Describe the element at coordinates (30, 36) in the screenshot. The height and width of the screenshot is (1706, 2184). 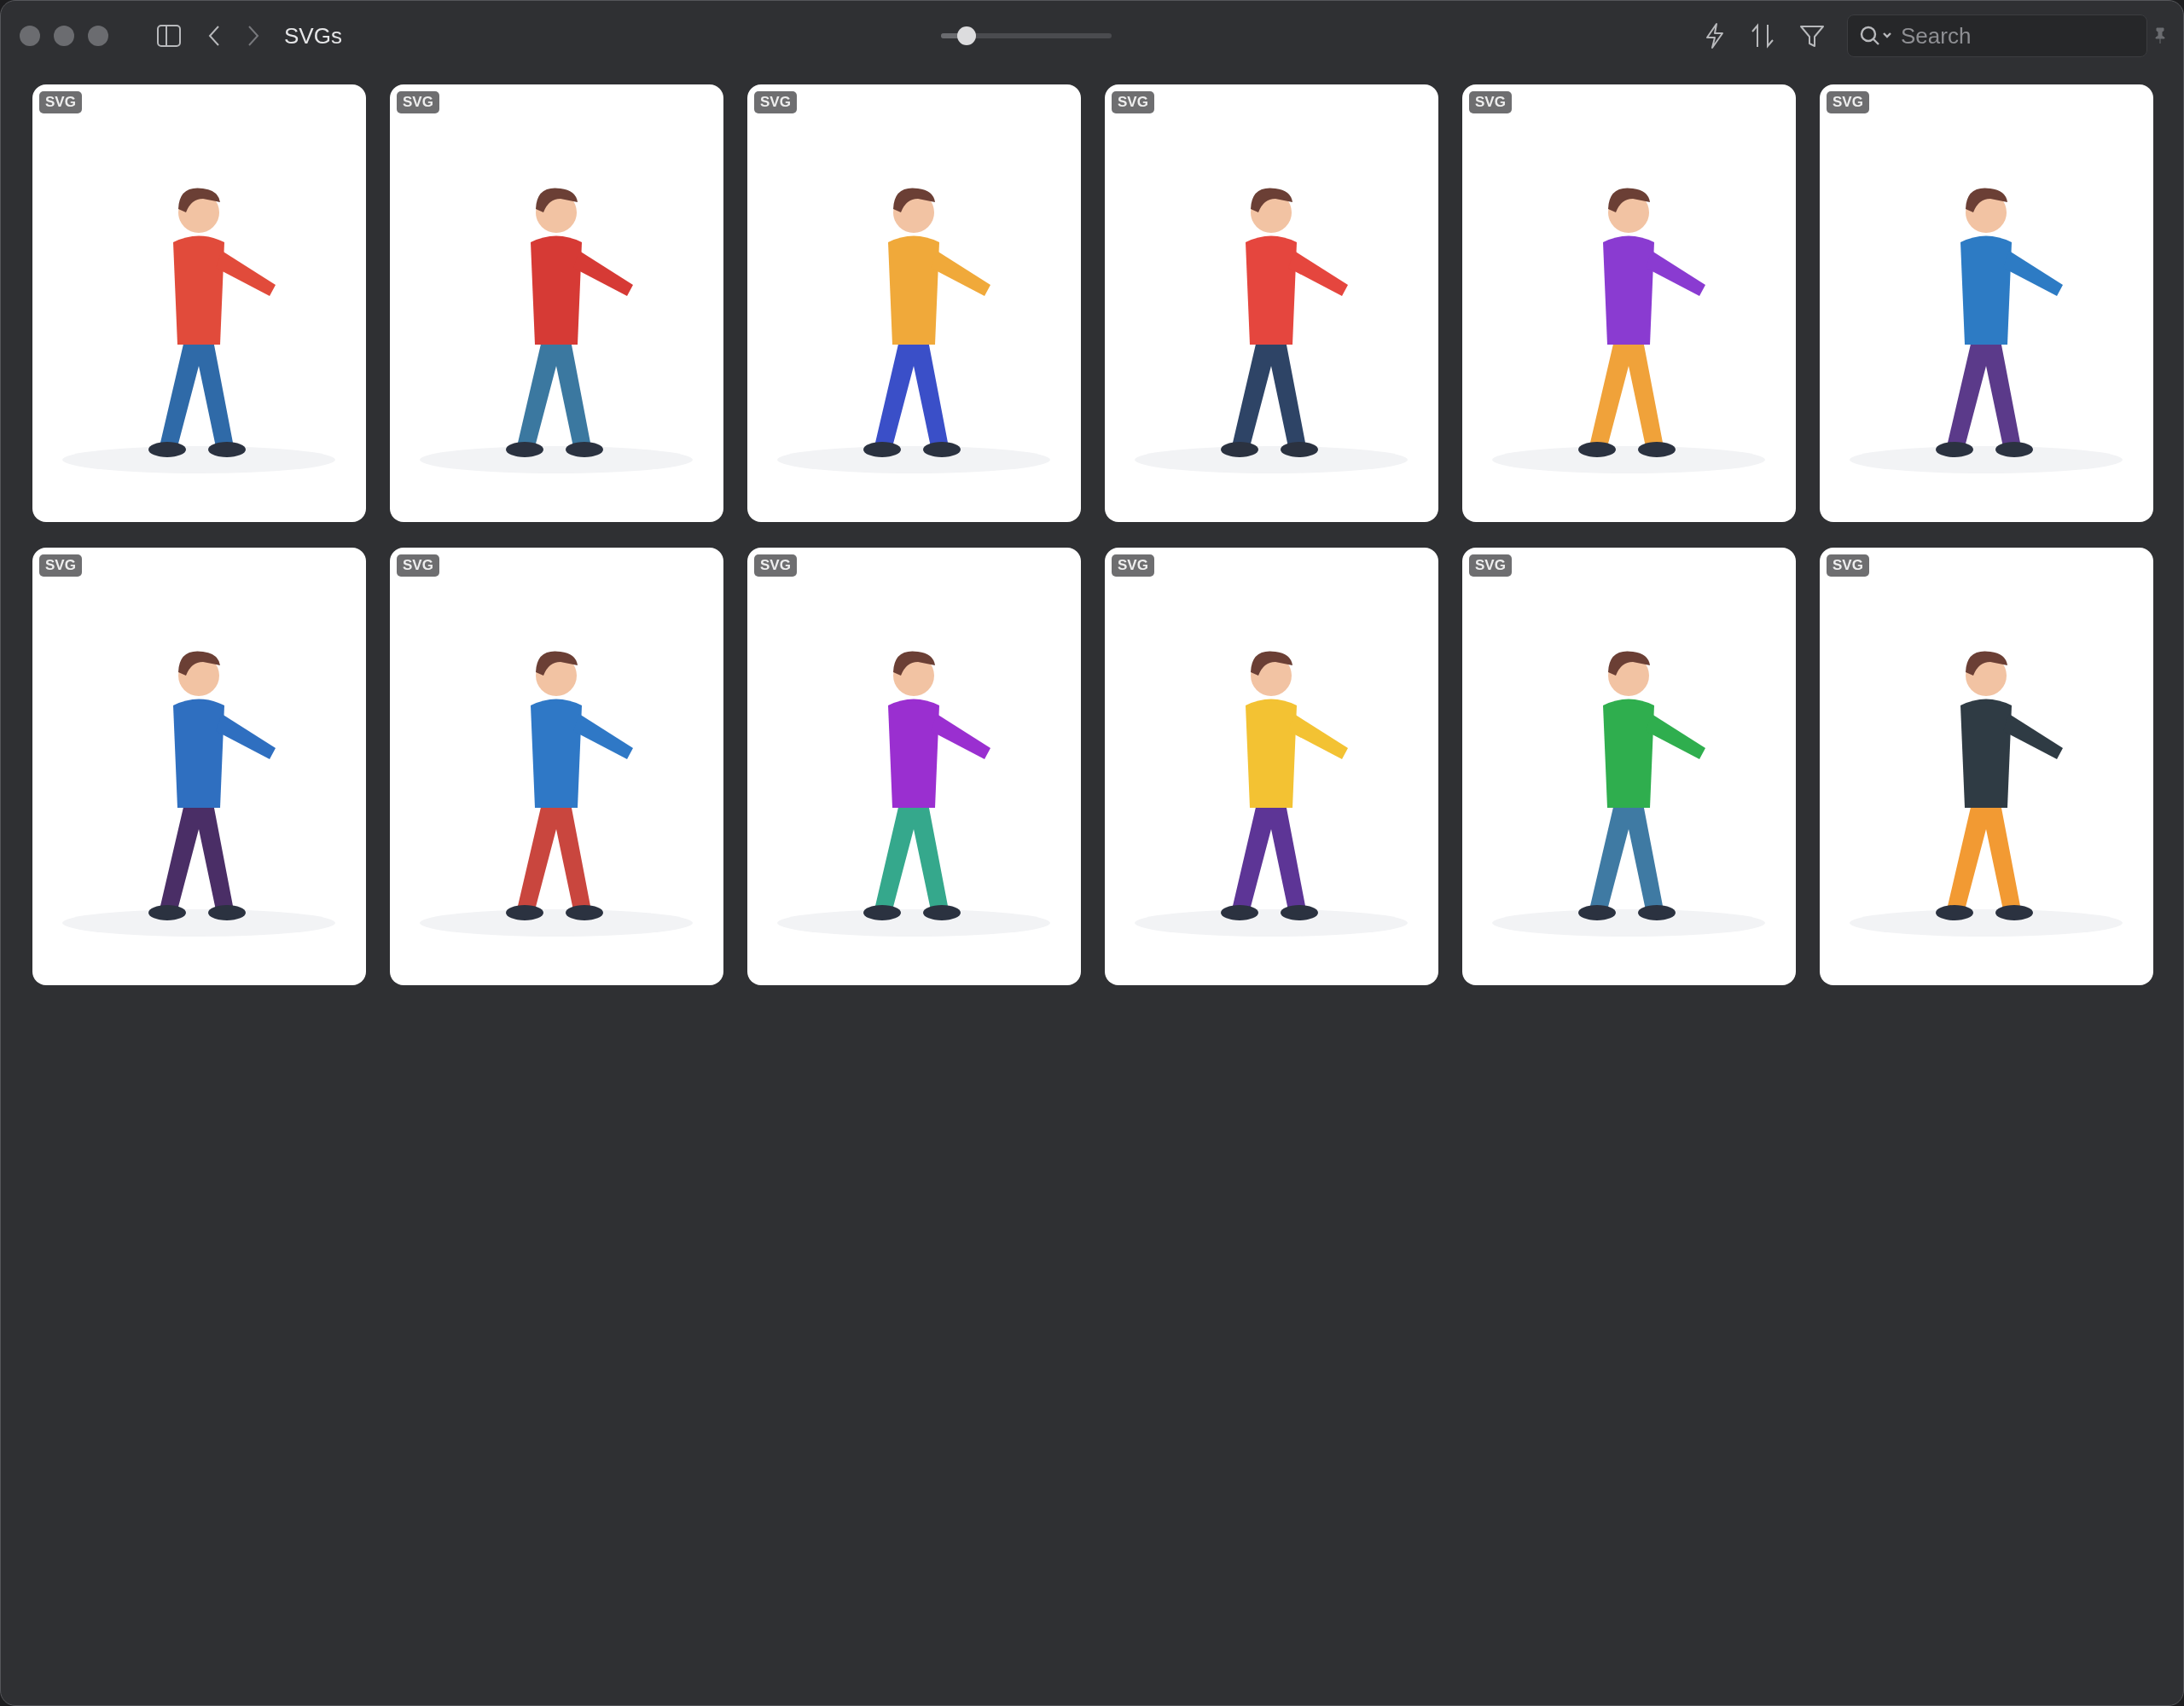
I see `close-window-button` at that location.